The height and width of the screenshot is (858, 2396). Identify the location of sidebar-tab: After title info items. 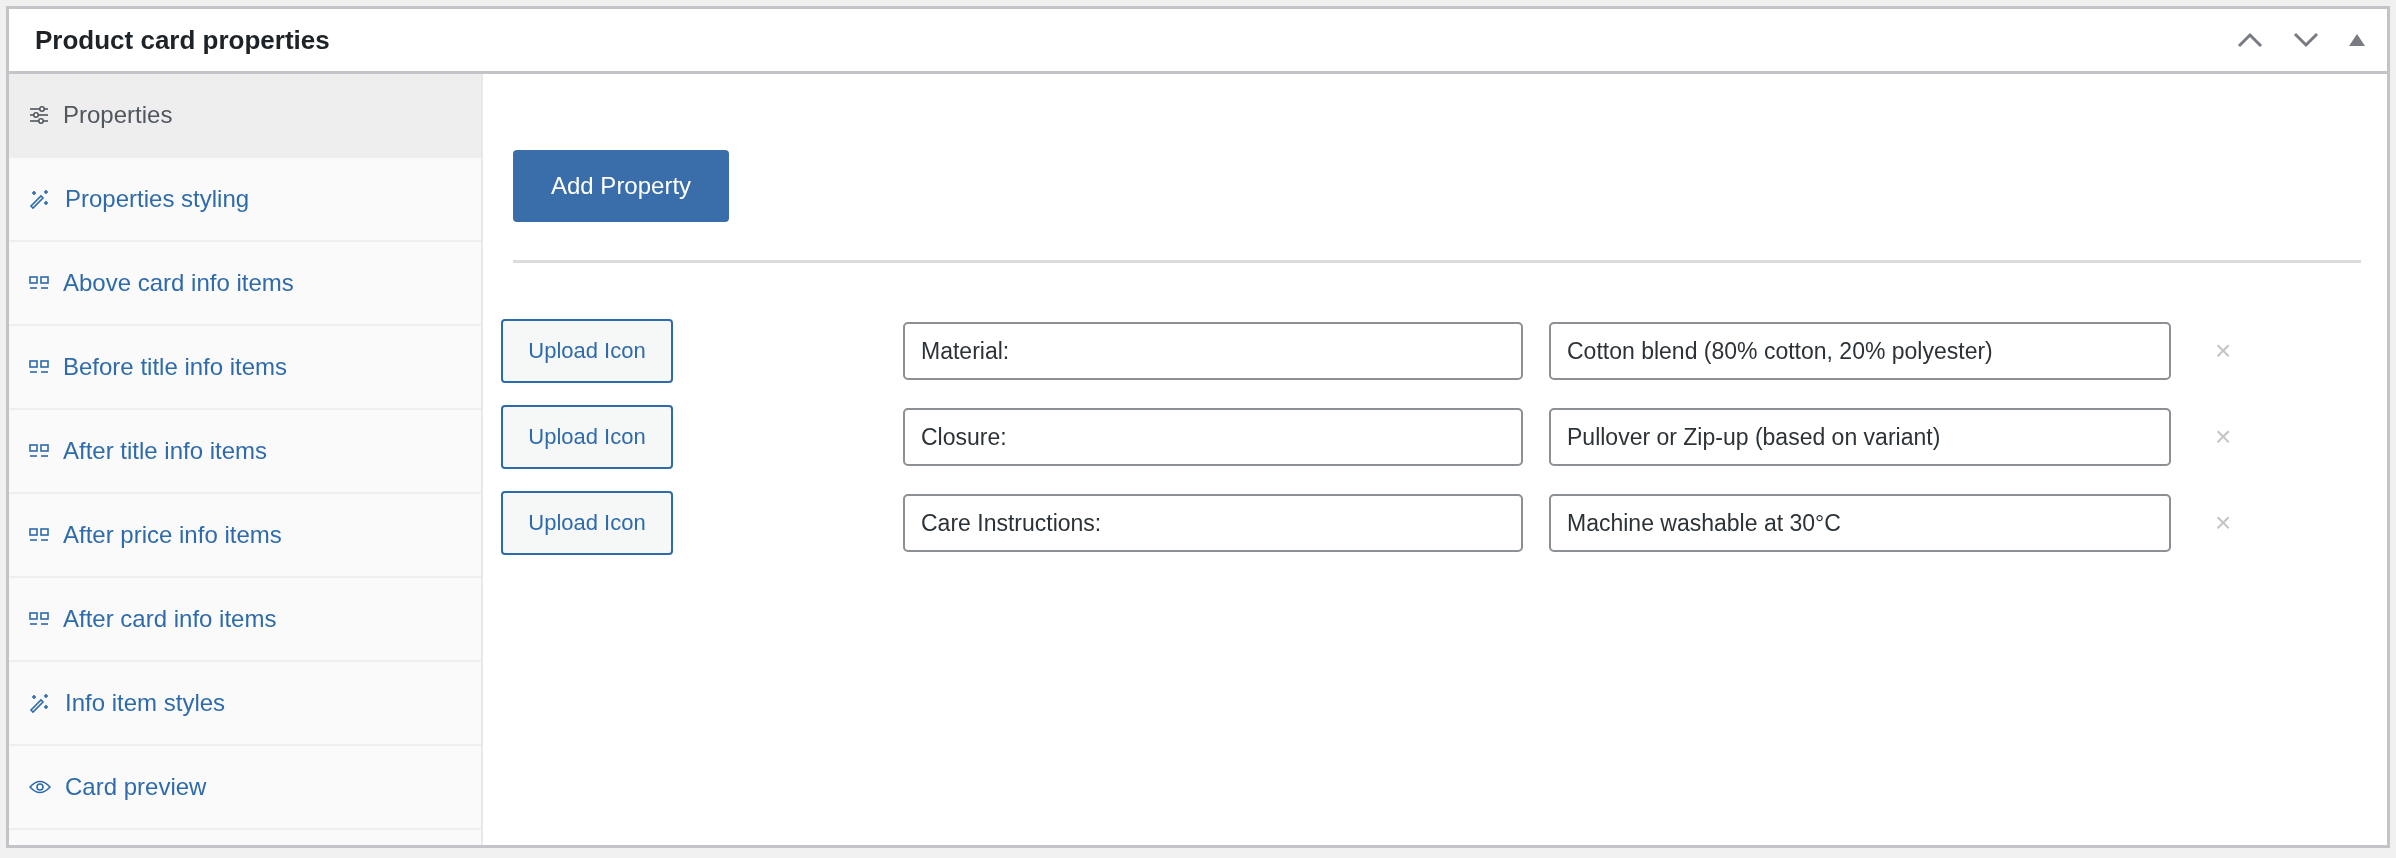
(245, 452).